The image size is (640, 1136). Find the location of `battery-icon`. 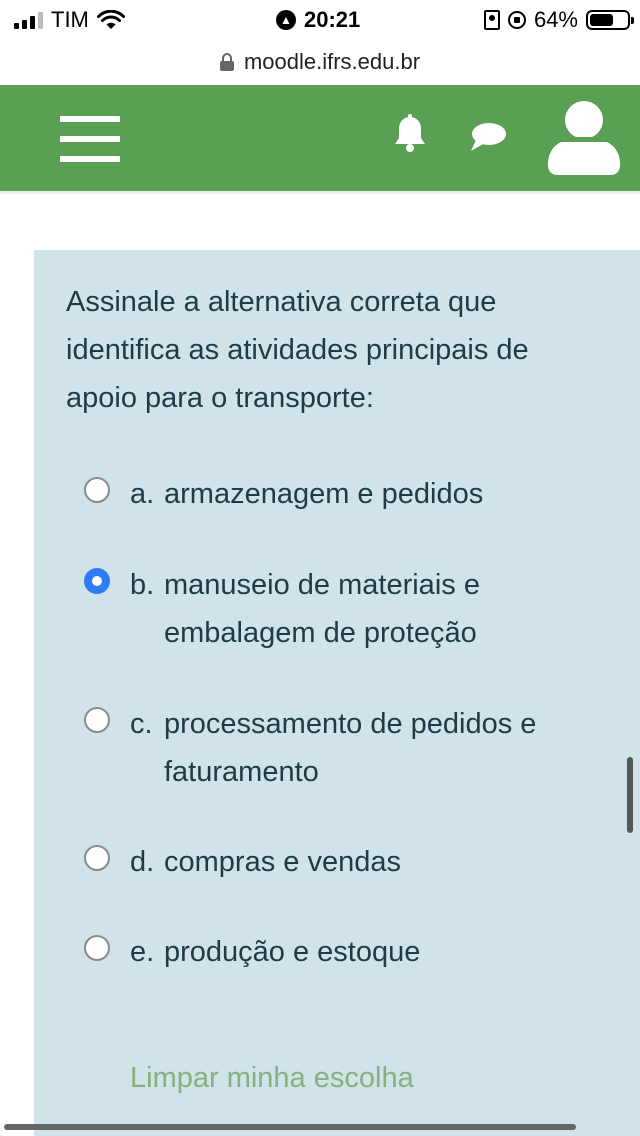

battery-icon is located at coordinates (610, 20).